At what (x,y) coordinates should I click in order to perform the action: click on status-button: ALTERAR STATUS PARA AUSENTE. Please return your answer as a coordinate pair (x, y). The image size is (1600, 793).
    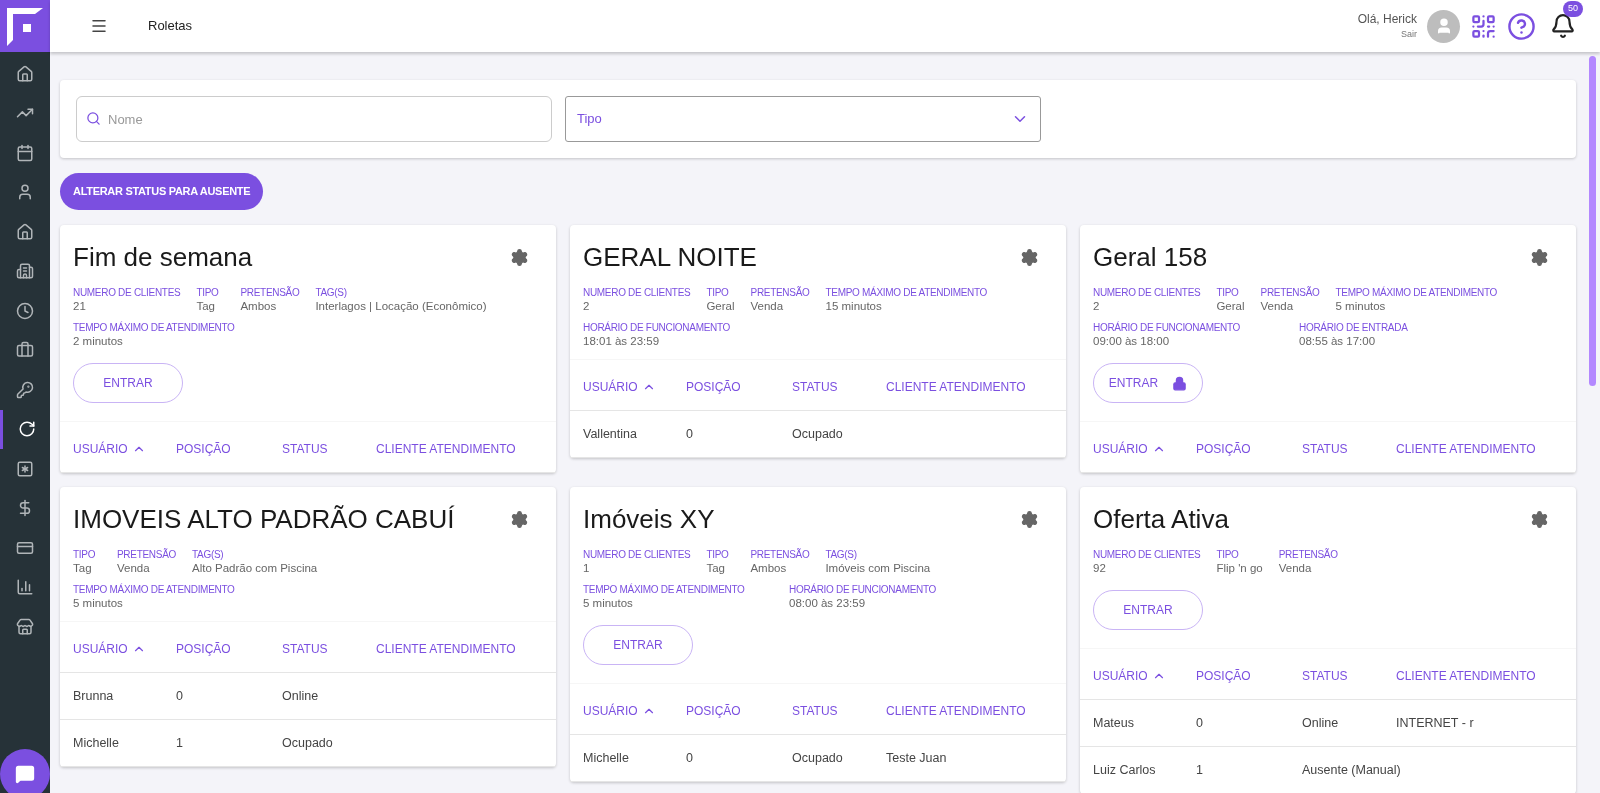
    Looking at the image, I should click on (162, 191).